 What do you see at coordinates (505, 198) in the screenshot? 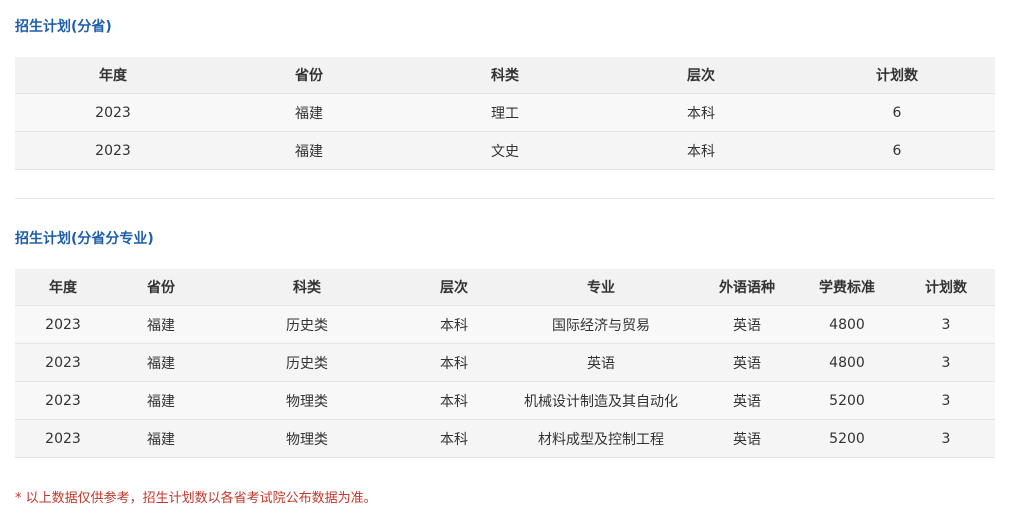
I see `section-divider` at bounding box center [505, 198].